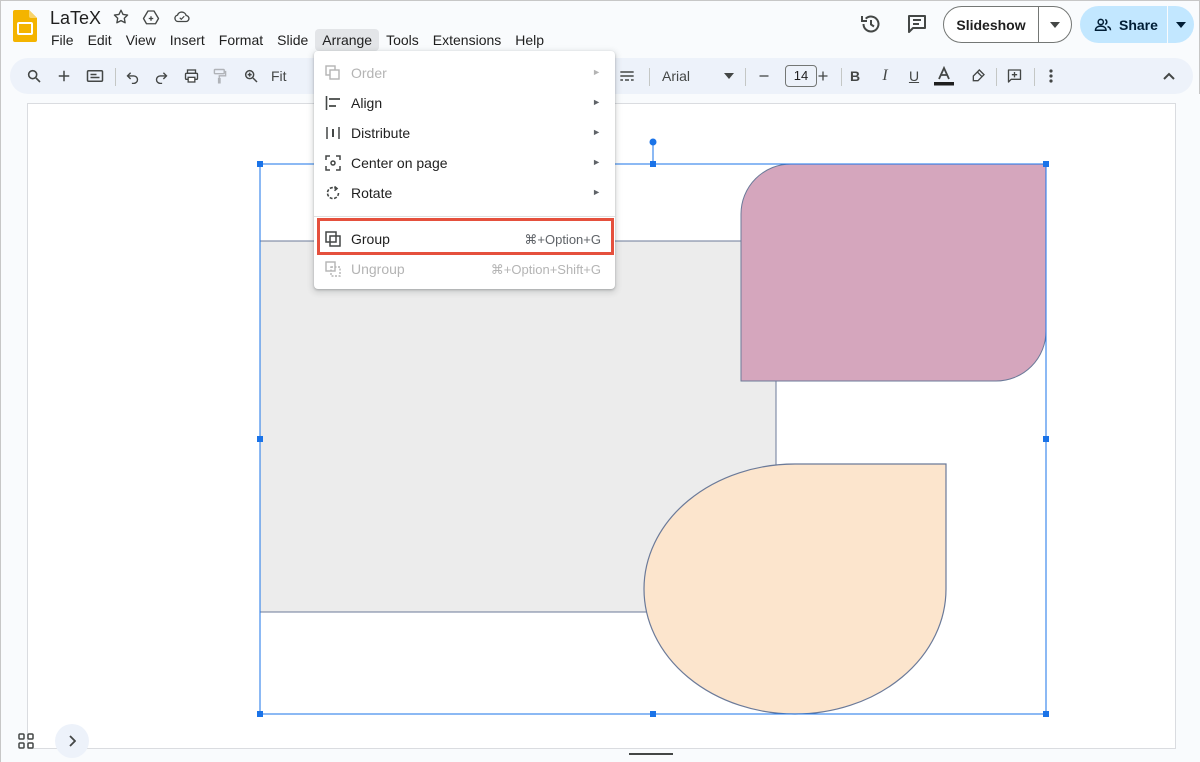  What do you see at coordinates (464, 133) in the screenshot?
I see `menu-item-distribute: Distribute ►` at bounding box center [464, 133].